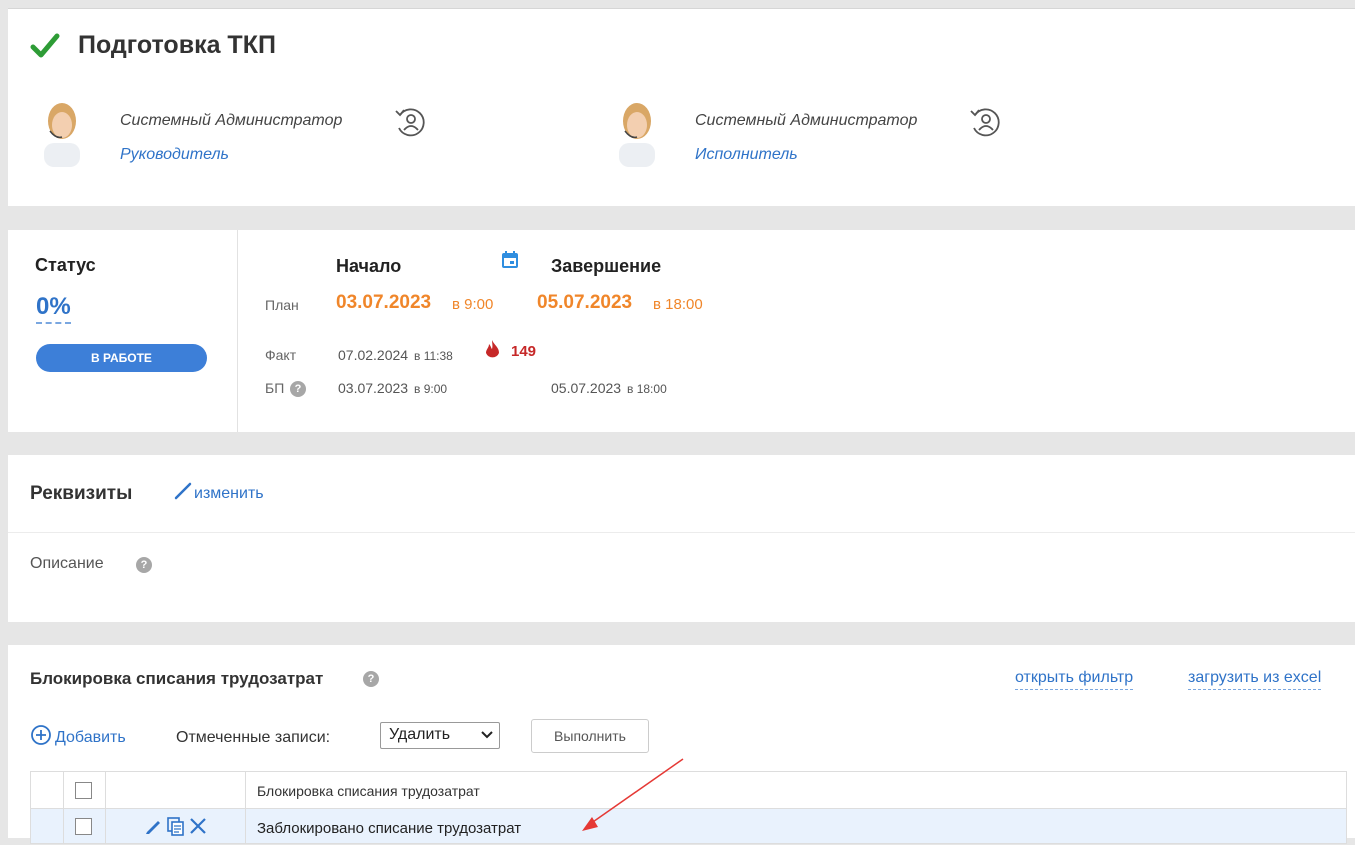  Describe the element at coordinates (198, 826) in the screenshot. I see `delete-icon` at that location.